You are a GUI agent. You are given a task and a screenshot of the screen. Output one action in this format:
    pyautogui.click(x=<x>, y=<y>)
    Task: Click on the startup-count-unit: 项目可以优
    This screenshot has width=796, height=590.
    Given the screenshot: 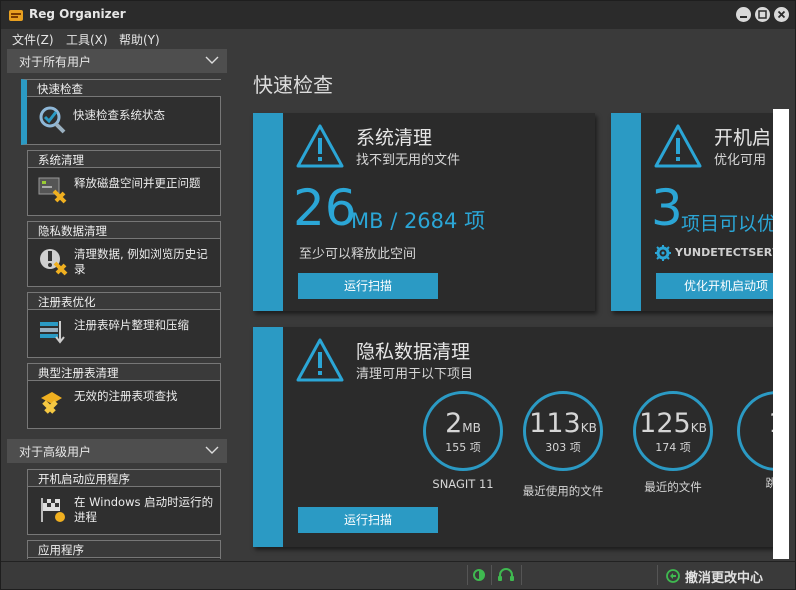 What is the action you would take?
    pyautogui.click(x=727, y=224)
    